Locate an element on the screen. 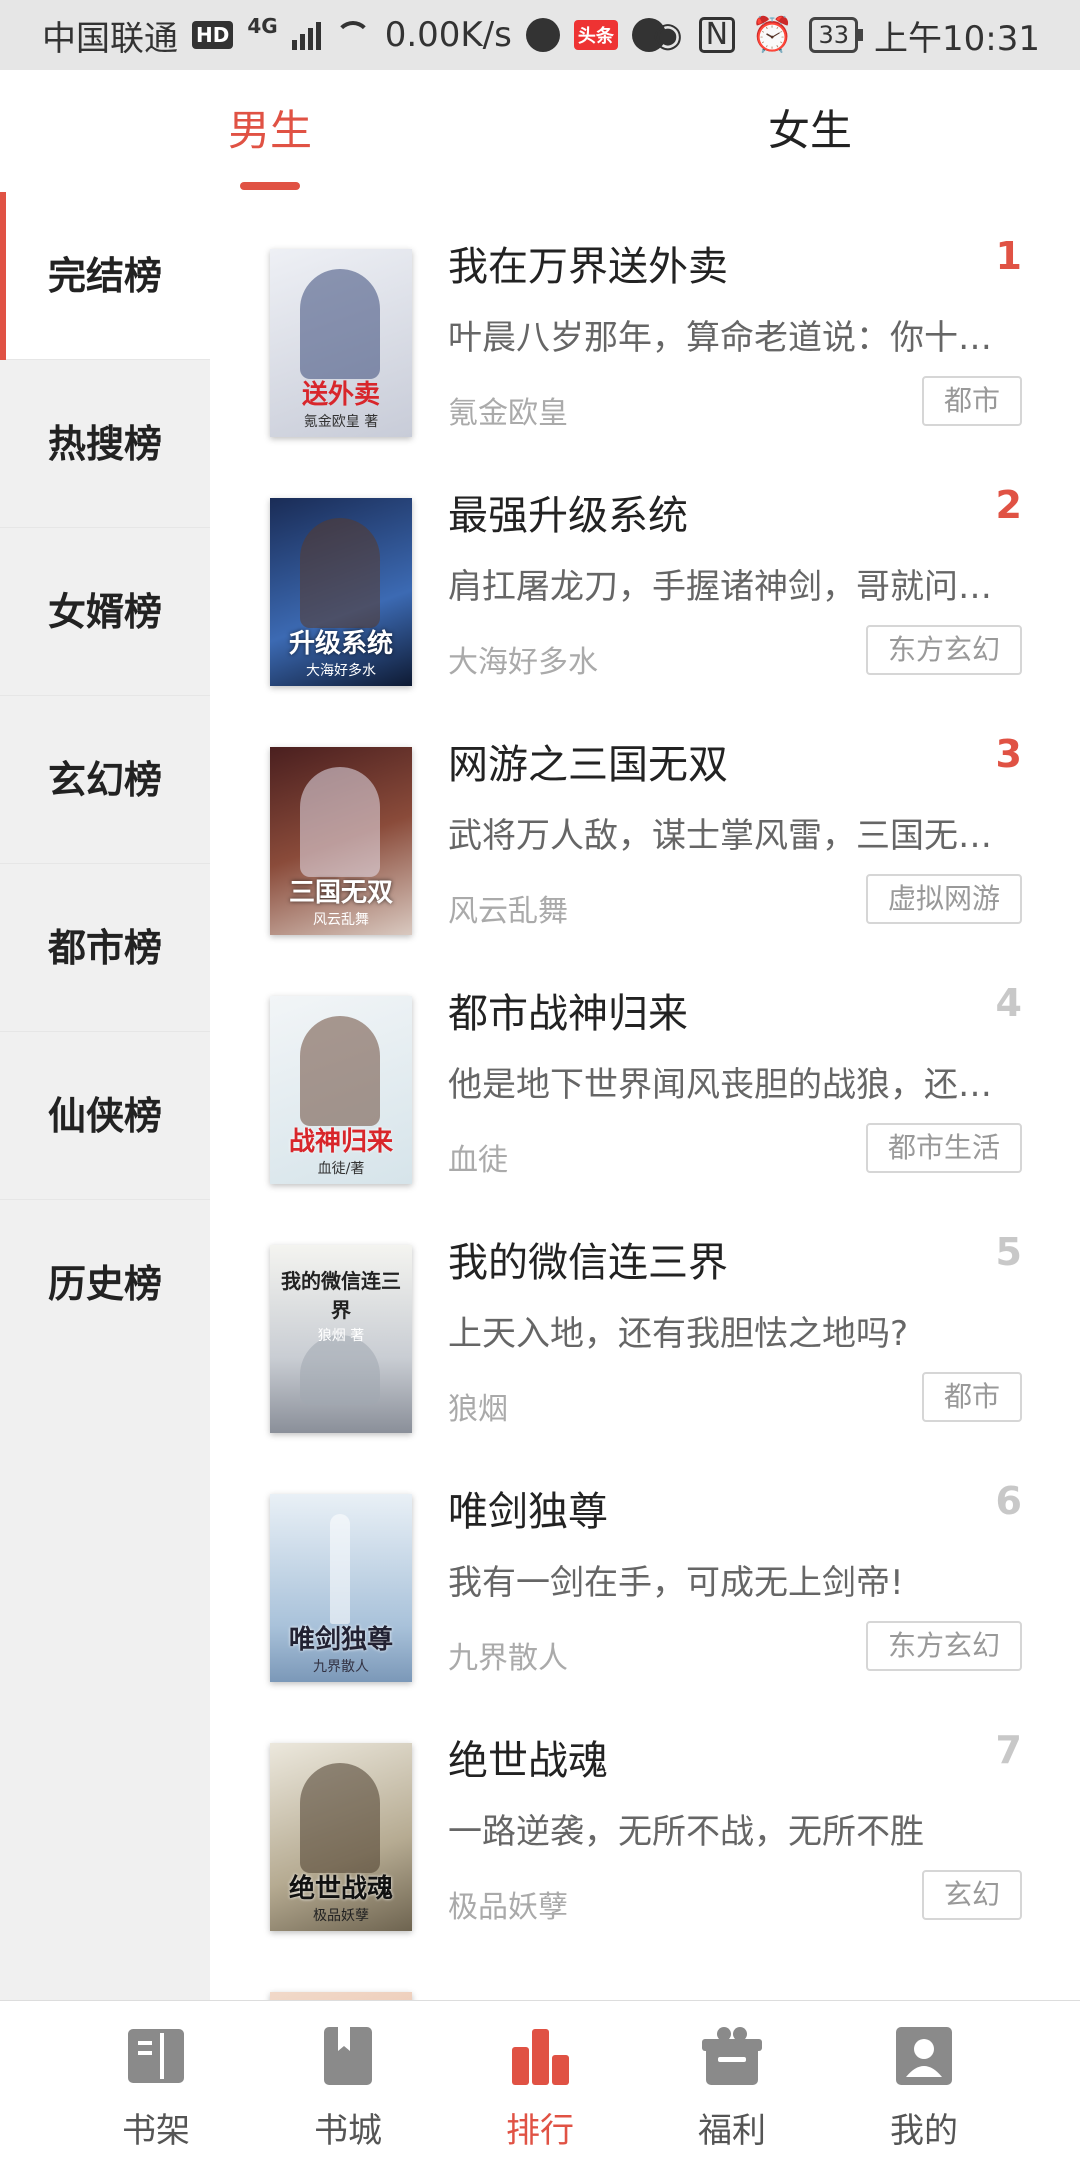  nfc-icon: N is located at coordinates (717, 35).